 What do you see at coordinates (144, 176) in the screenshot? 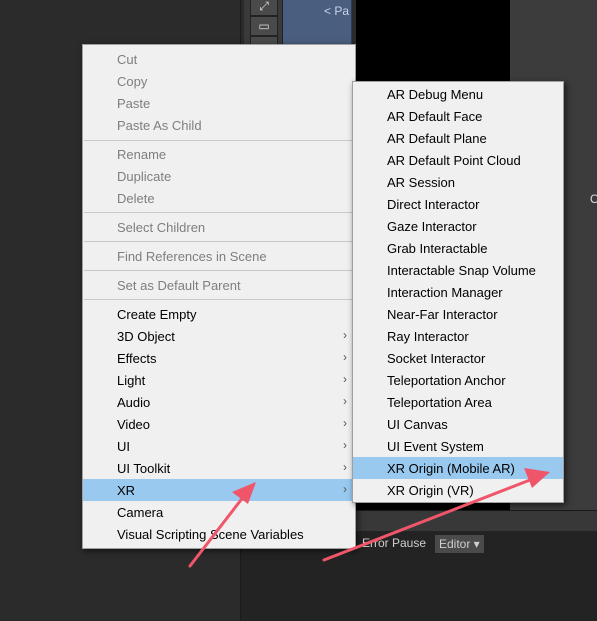
I see `menu-item-label: Duplicate` at bounding box center [144, 176].